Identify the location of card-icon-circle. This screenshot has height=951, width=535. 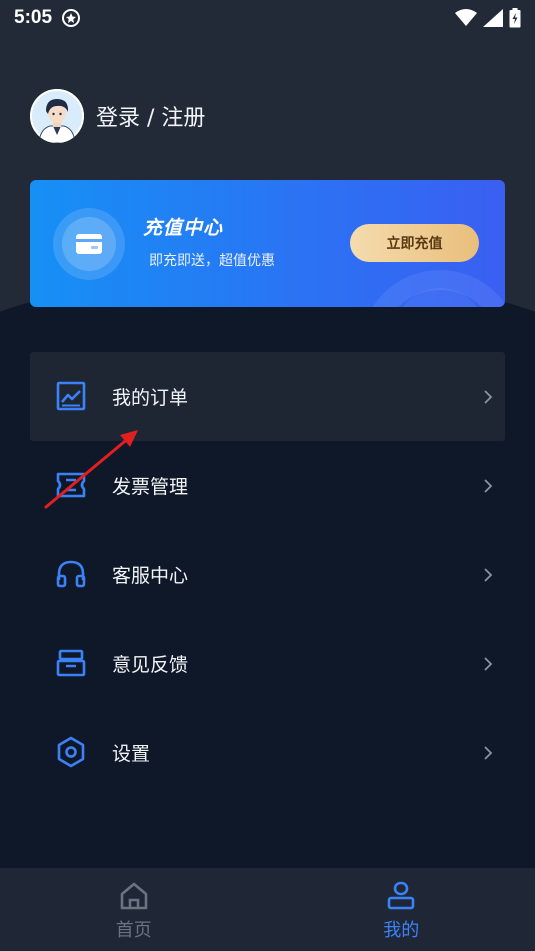
(89, 244).